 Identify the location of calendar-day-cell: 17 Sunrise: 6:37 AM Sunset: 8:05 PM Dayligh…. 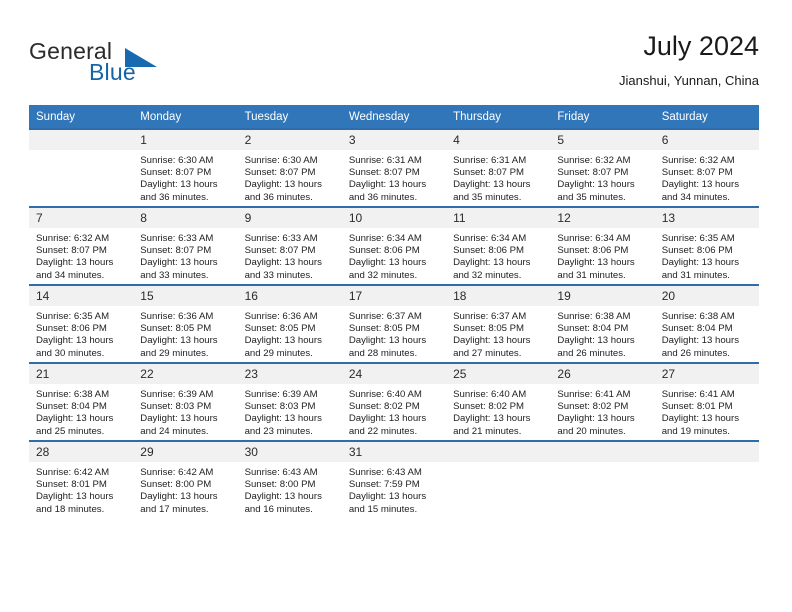
(394, 323).